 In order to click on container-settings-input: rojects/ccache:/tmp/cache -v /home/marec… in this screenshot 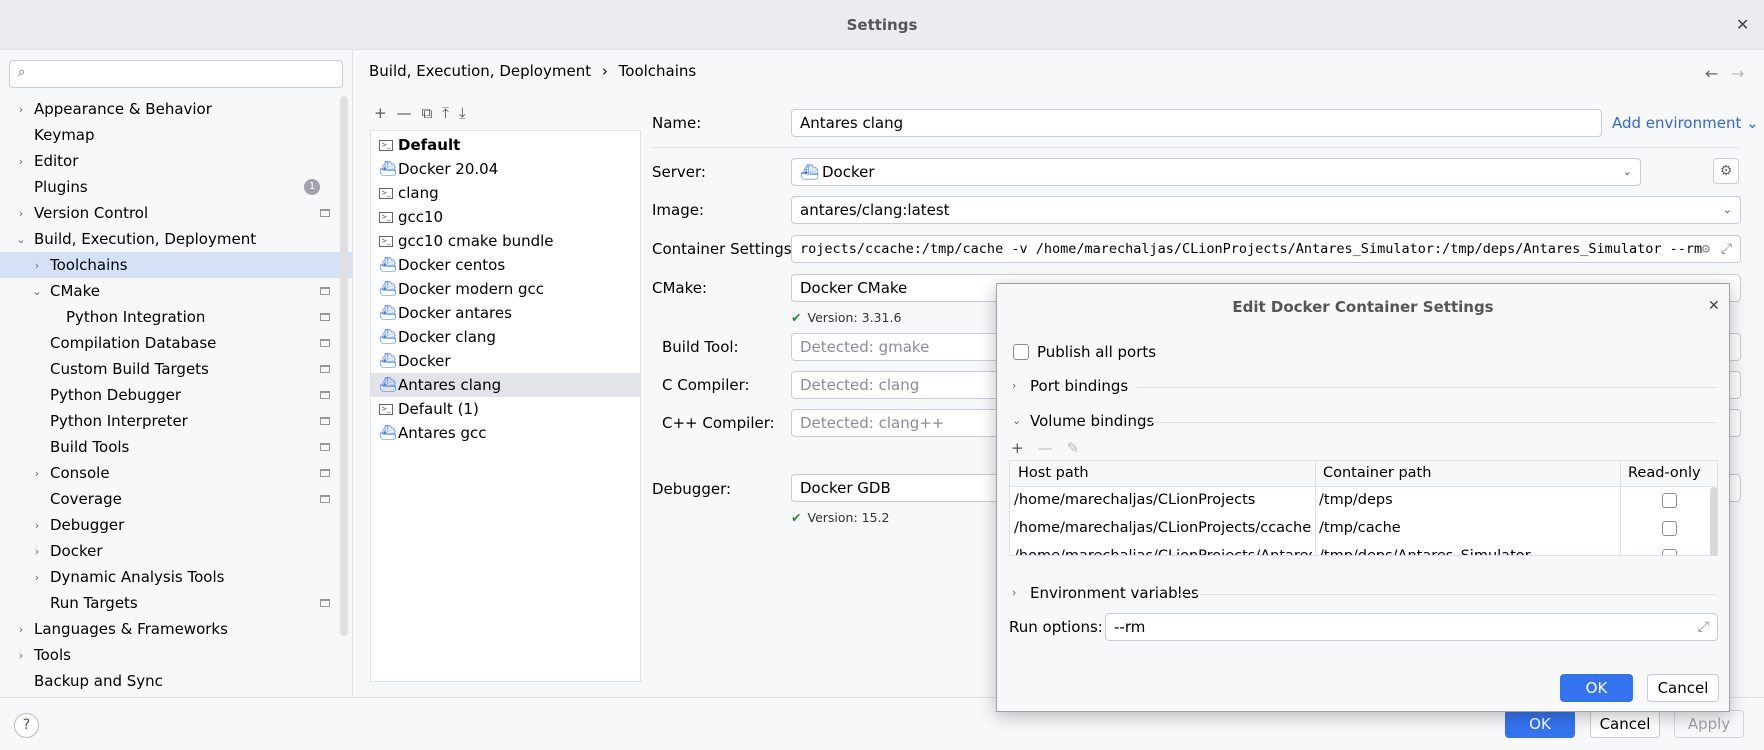, I will do `click(1266, 249)`.